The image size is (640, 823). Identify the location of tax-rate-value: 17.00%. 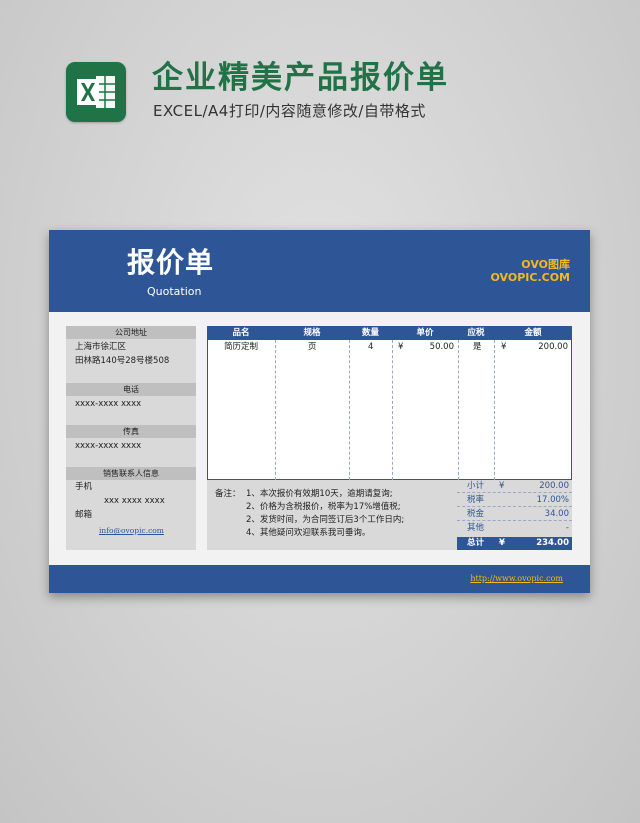
(552, 500).